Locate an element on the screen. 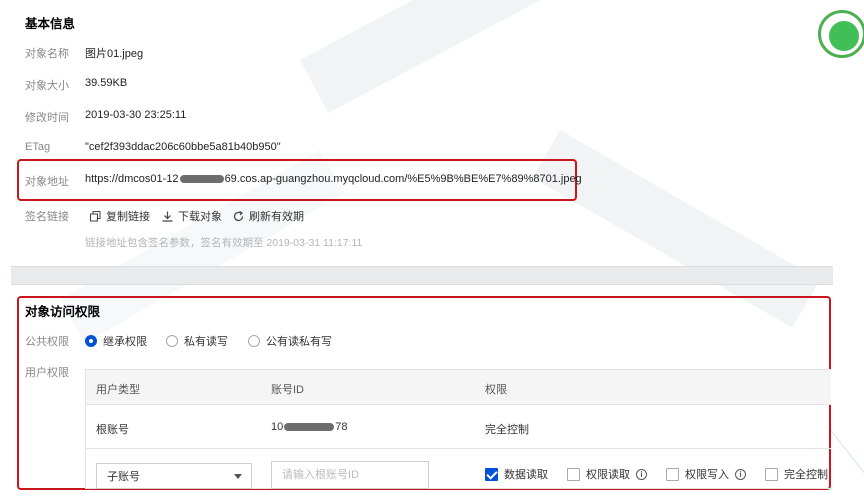  refresh-validity-button: 刷新有效期 is located at coordinates (268, 216).